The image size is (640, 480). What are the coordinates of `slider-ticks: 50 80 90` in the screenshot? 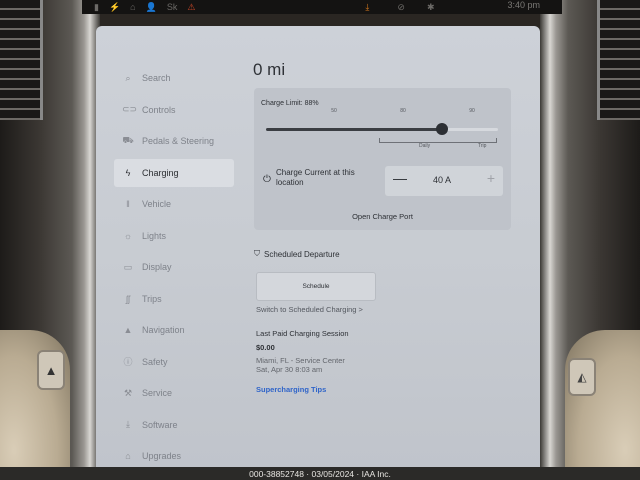 It's located at (382, 113).